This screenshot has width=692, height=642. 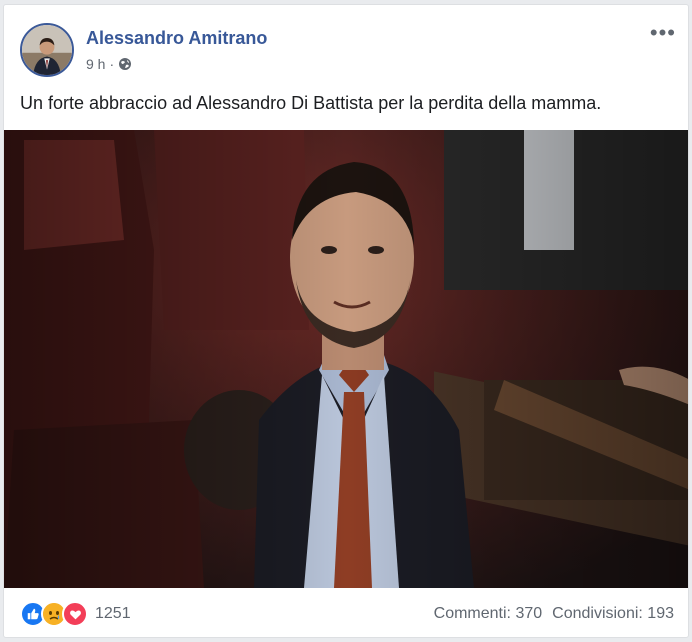 What do you see at coordinates (113, 614) in the screenshot?
I see `reaction-count: 1251` at bounding box center [113, 614].